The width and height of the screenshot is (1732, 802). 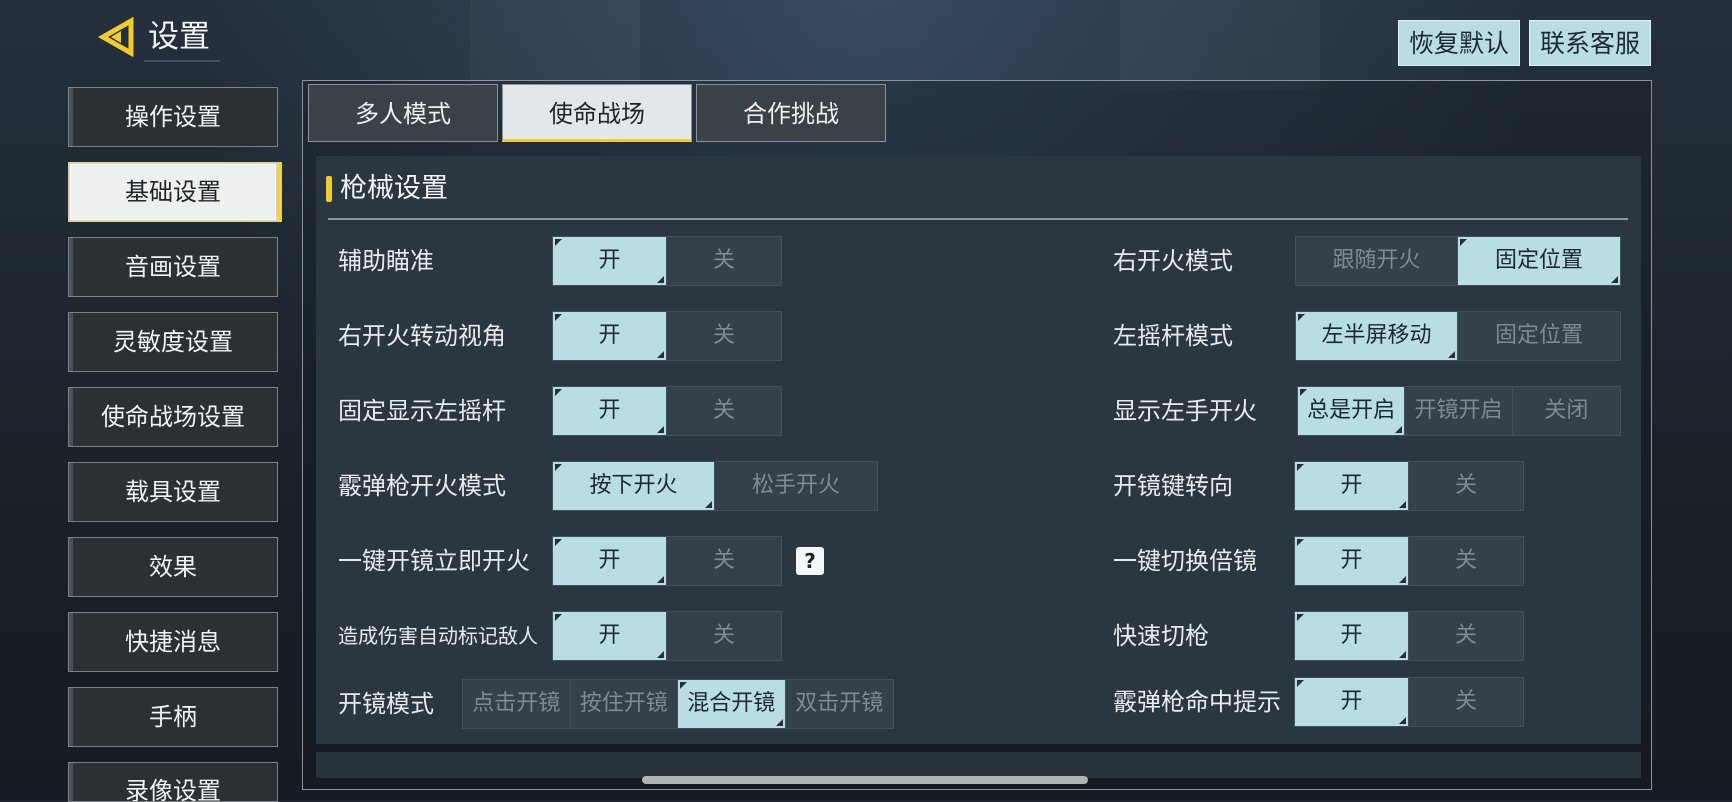 I want to click on section-accent-bar, so click(x=329, y=189).